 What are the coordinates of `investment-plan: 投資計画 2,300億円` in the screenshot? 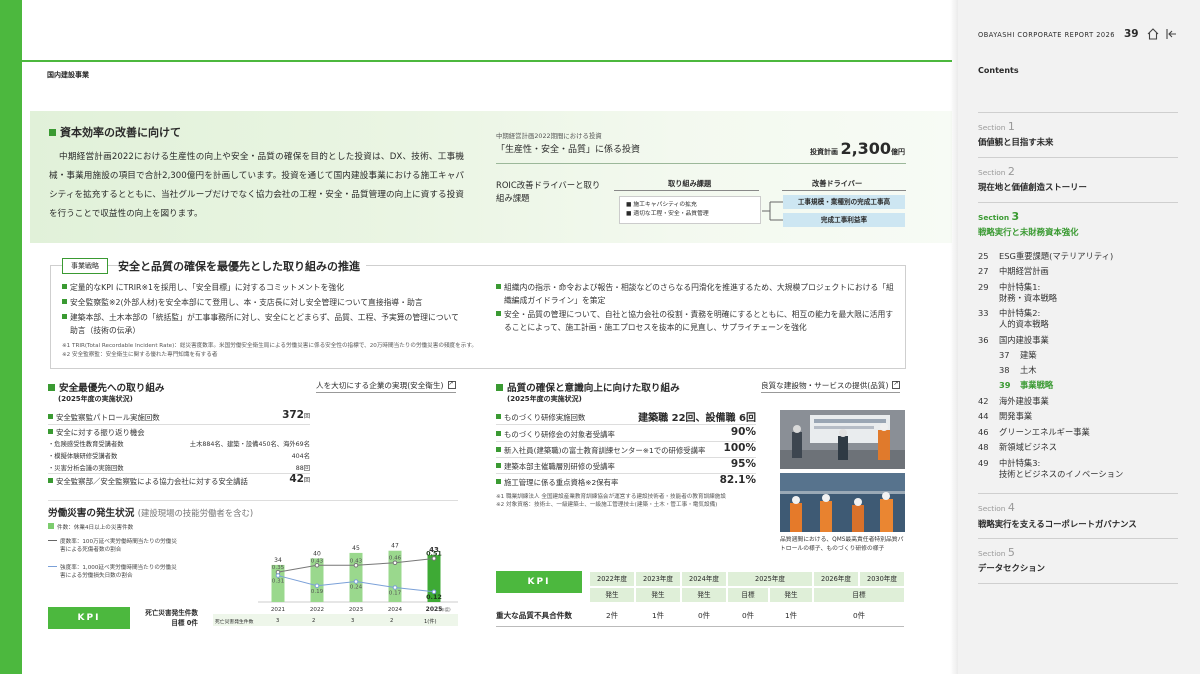 It's located at (858, 148).